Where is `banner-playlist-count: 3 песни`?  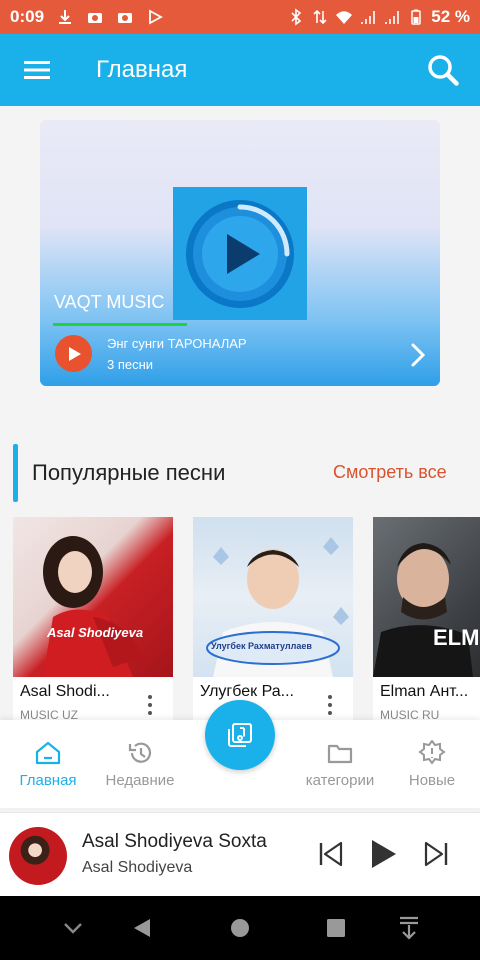
banner-playlist-count: 3 песни is located at coordinates (130, 364).